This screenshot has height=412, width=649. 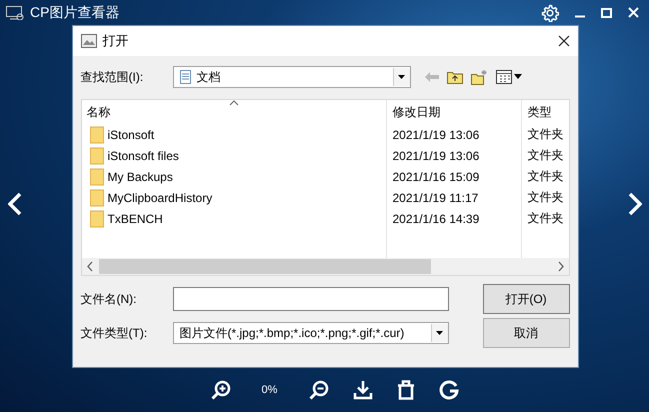 I want to click on look-in-dropdown: 文档, so click(x=291, y=77).